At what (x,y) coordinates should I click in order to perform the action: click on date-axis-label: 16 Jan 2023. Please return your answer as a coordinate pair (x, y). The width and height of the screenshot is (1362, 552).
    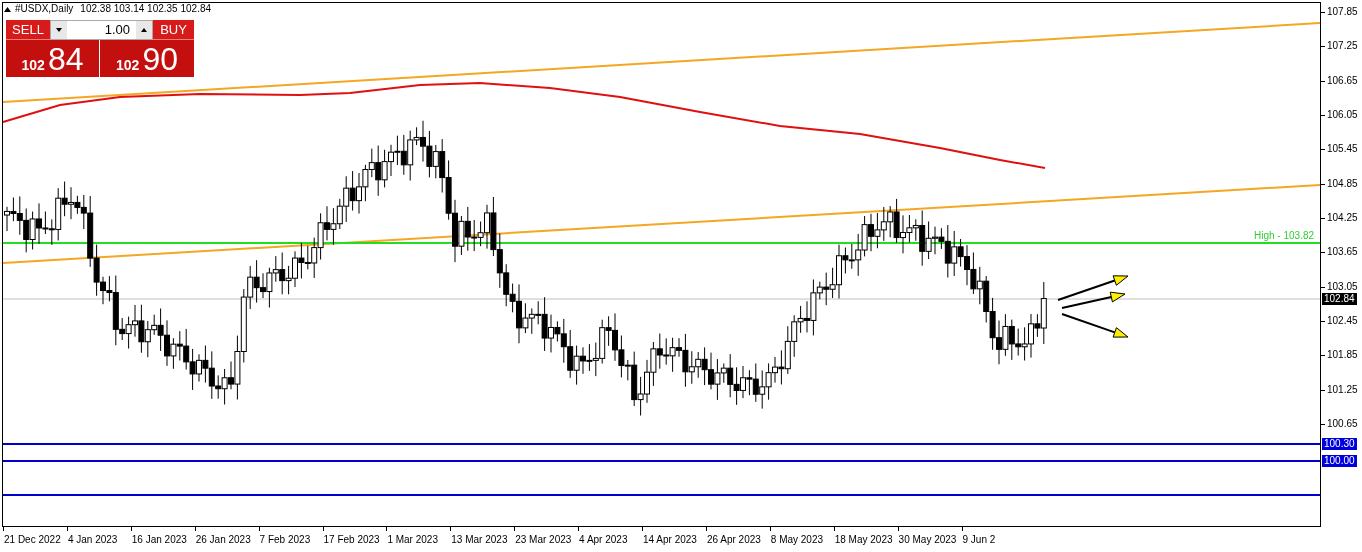
    Looking at the image, I should click on (159, 540).